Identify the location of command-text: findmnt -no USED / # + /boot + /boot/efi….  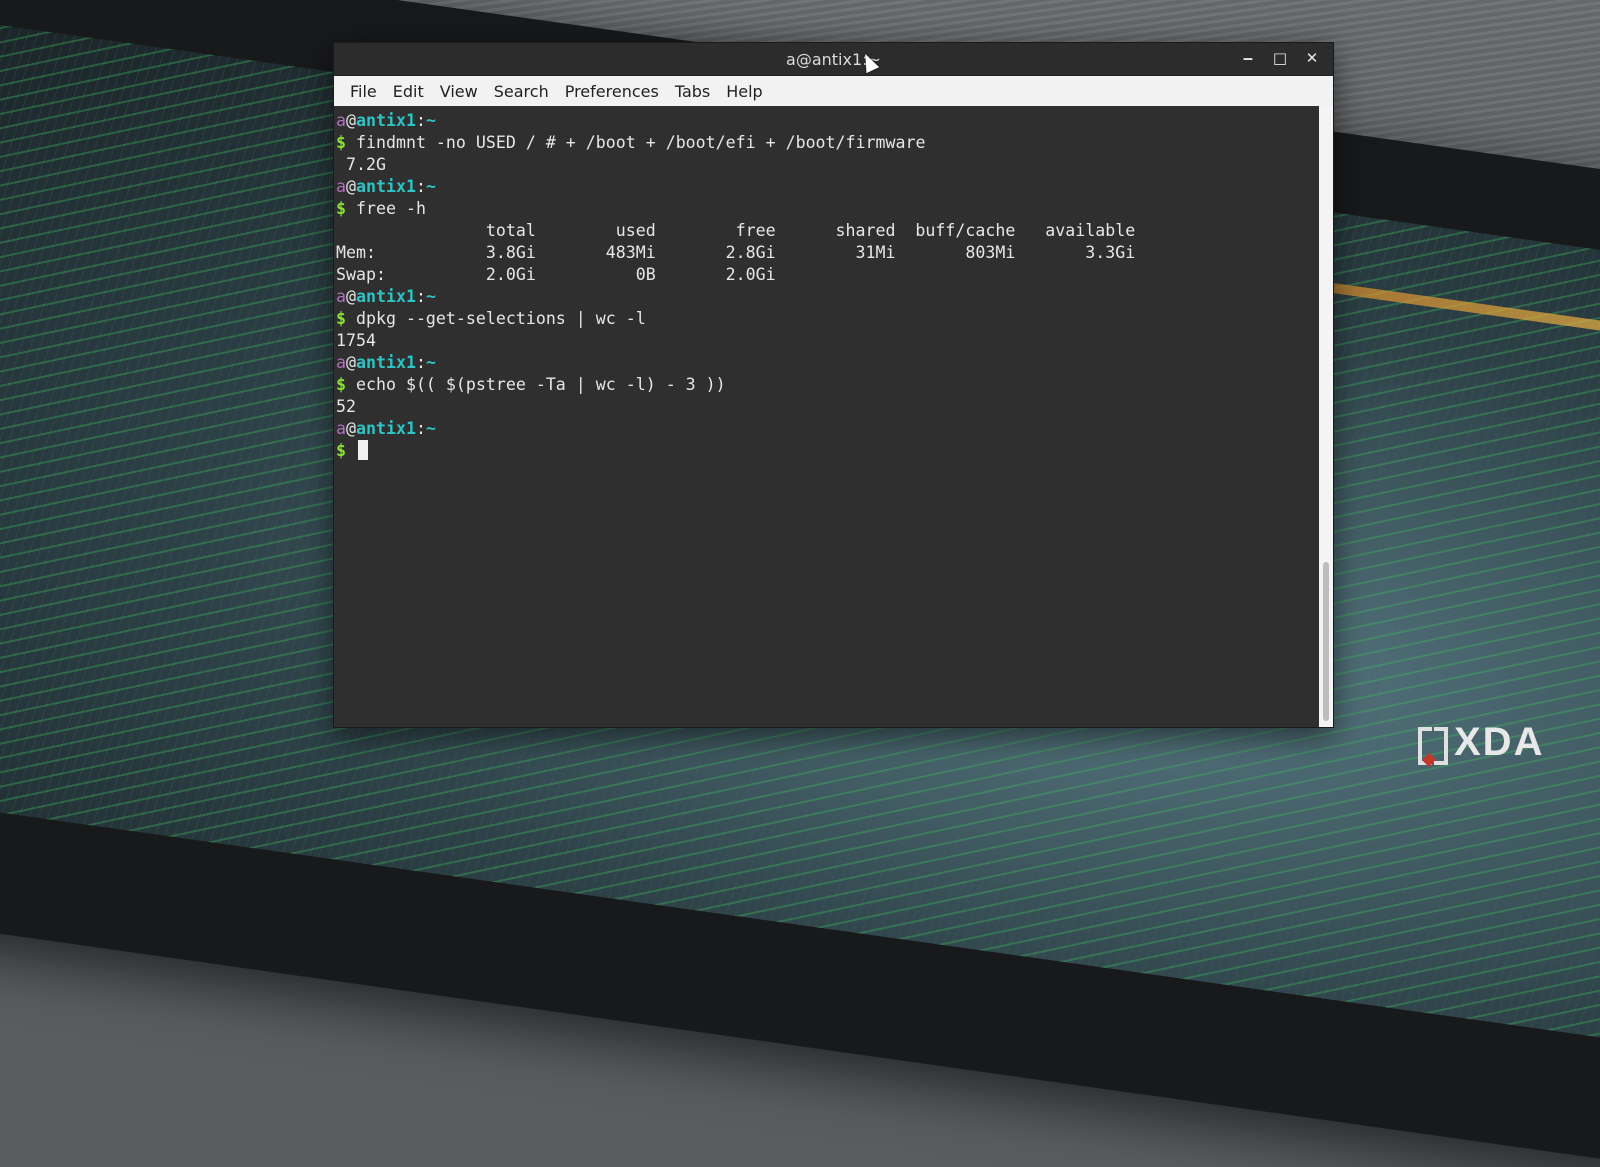
(641, 142).